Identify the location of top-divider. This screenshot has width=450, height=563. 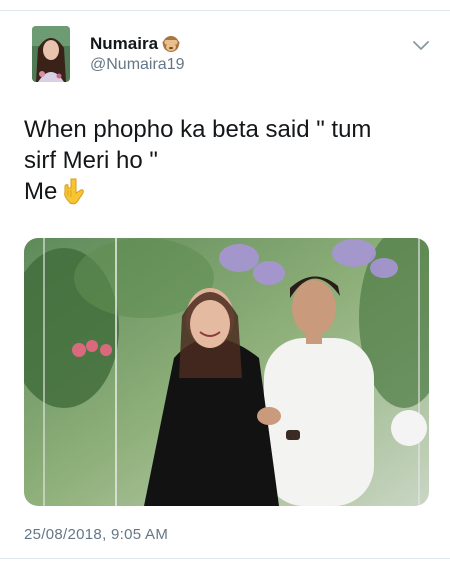
(225, 10).